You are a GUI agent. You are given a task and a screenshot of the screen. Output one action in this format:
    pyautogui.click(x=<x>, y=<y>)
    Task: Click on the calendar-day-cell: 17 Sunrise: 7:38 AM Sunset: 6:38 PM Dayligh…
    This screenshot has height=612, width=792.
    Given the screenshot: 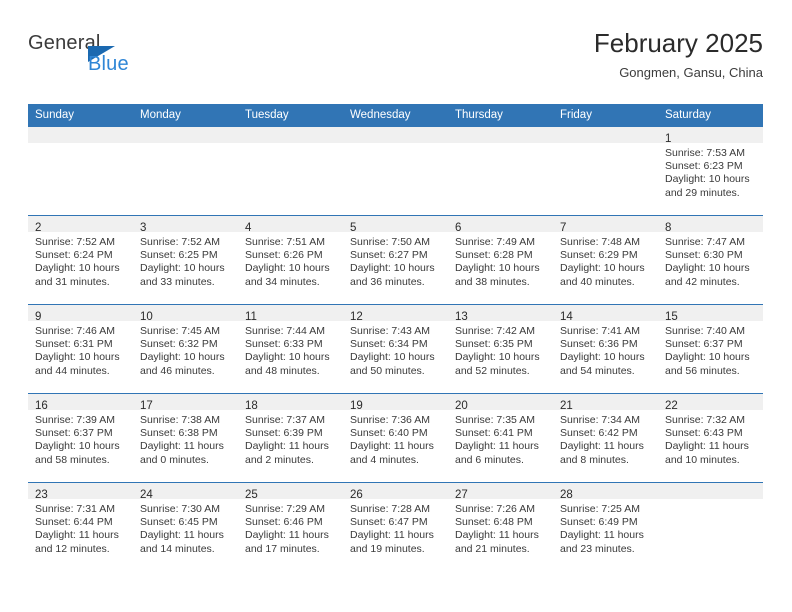 What is the action you would take?
    pyautogui.click(x=185, y=438)
    